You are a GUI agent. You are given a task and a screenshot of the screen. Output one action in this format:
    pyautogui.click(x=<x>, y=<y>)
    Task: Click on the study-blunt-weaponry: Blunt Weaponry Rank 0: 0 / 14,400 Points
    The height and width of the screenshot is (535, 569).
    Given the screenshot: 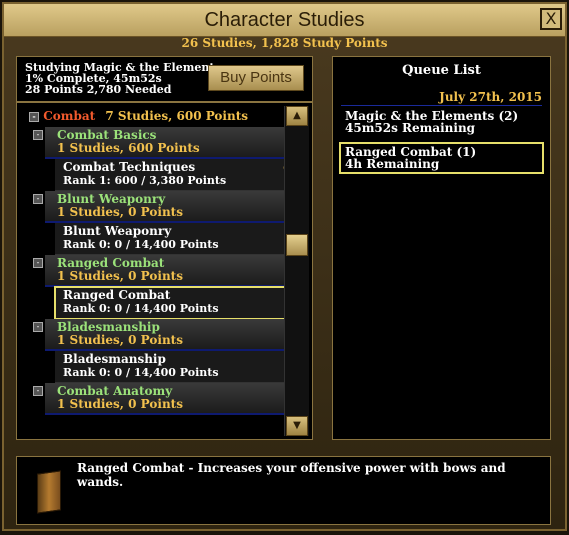 What is the action you would take?
    pyautogui.click(x=175, y=239)
    